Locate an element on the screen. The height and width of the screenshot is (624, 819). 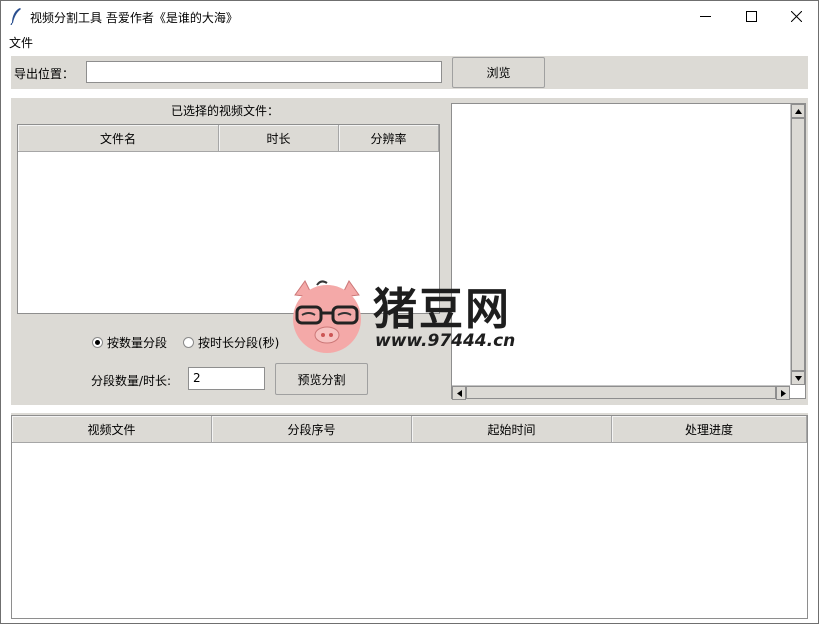
column-header-duration: 时长 is located at coordinates (279, 138).